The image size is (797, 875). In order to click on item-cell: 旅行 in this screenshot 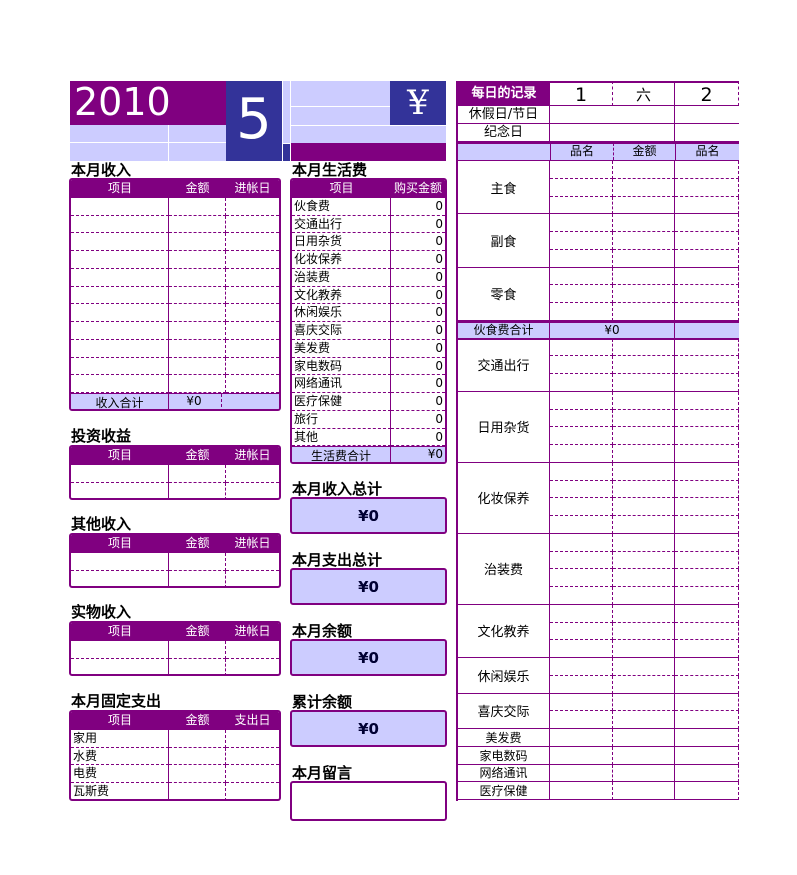, I will do `click(341, 419)`.